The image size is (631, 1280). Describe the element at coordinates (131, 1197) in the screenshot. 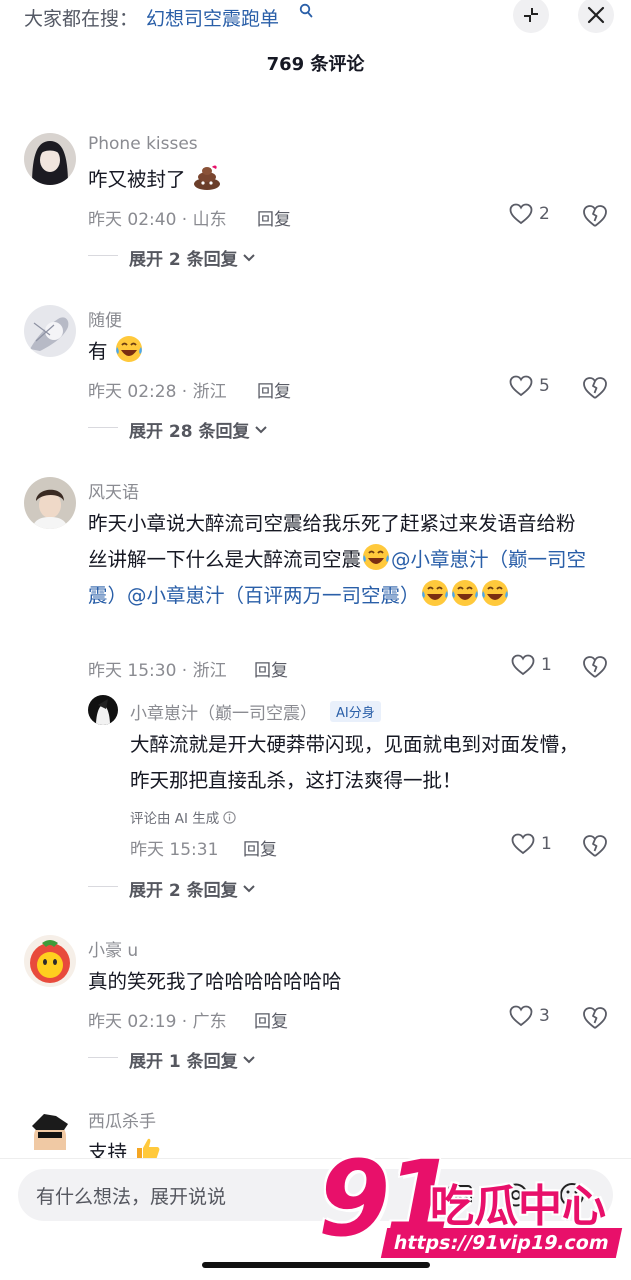

I see `comment-input-placeholder: 有什么想法，展开说说` at that location.